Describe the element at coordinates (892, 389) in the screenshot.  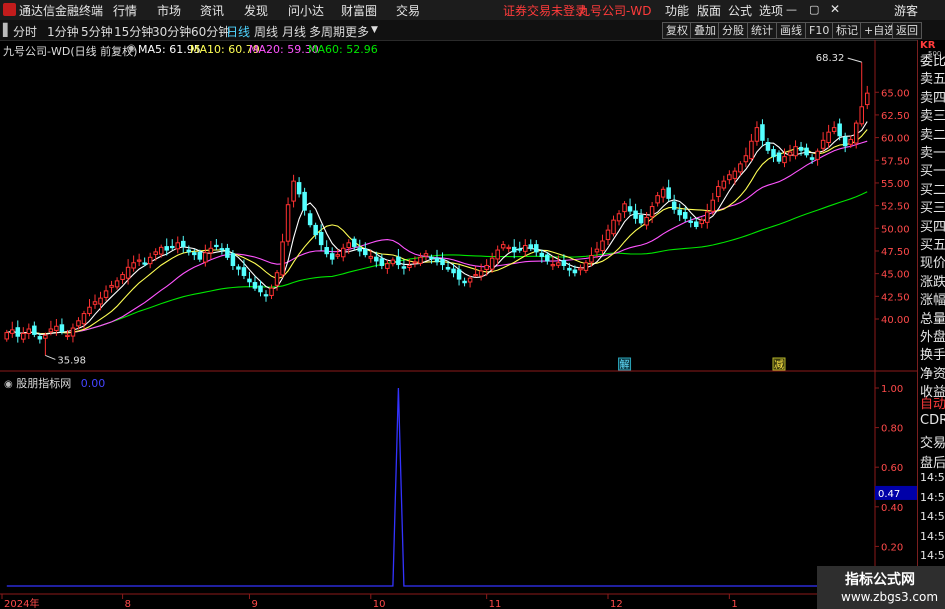
I see `indicator-axis-label: 1.00` at that location.